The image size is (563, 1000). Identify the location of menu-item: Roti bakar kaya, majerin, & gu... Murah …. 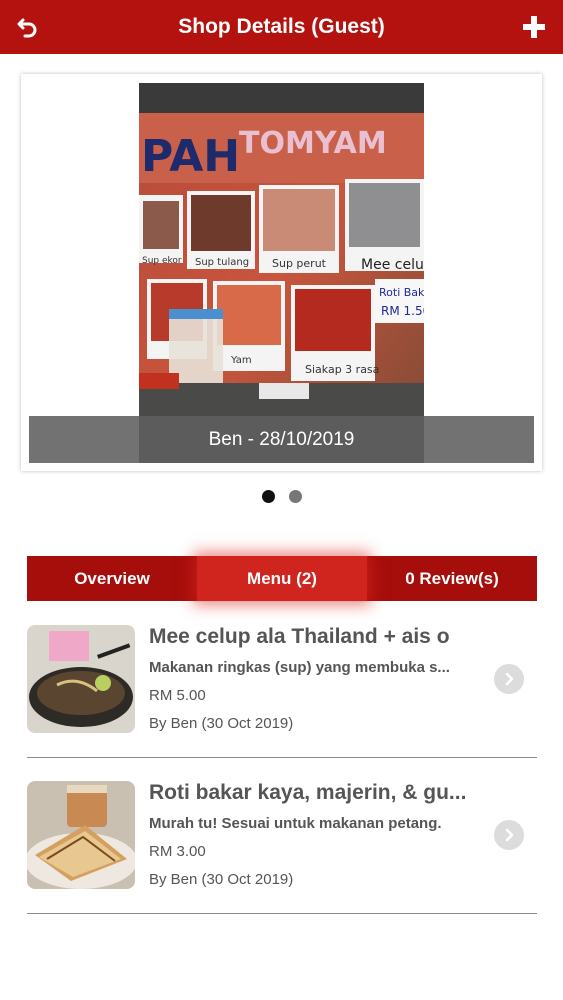
(282, 836).